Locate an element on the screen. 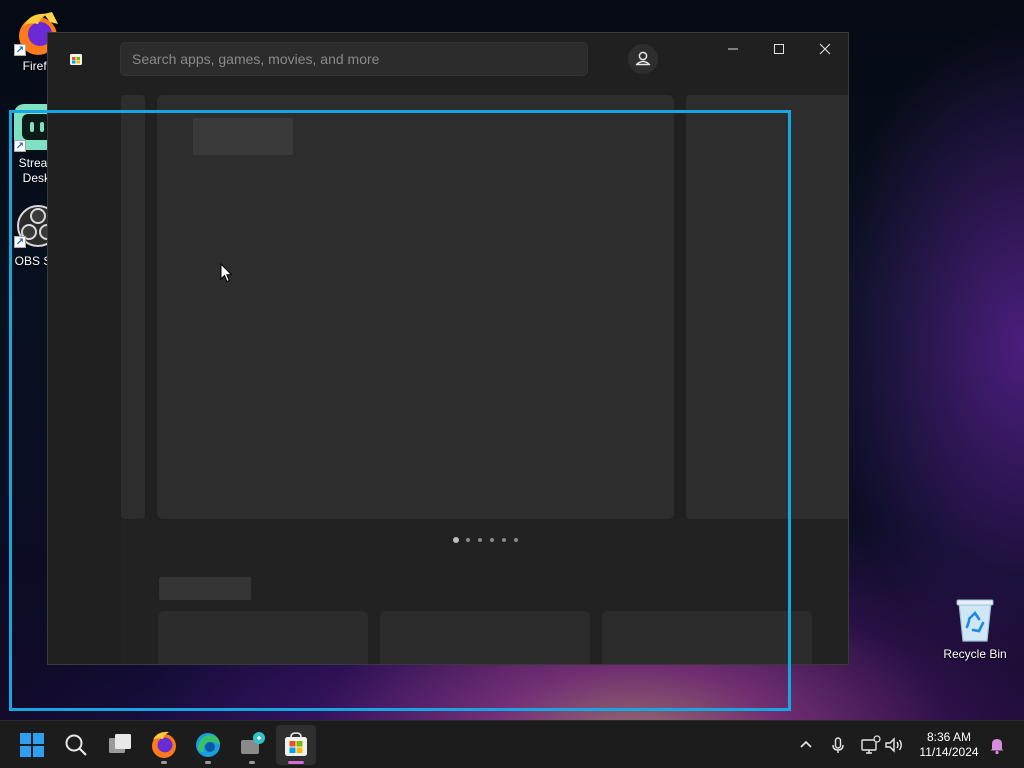 The image size is (1024, 768). mouse-cursor-icon is located at coordinates (226, 273).